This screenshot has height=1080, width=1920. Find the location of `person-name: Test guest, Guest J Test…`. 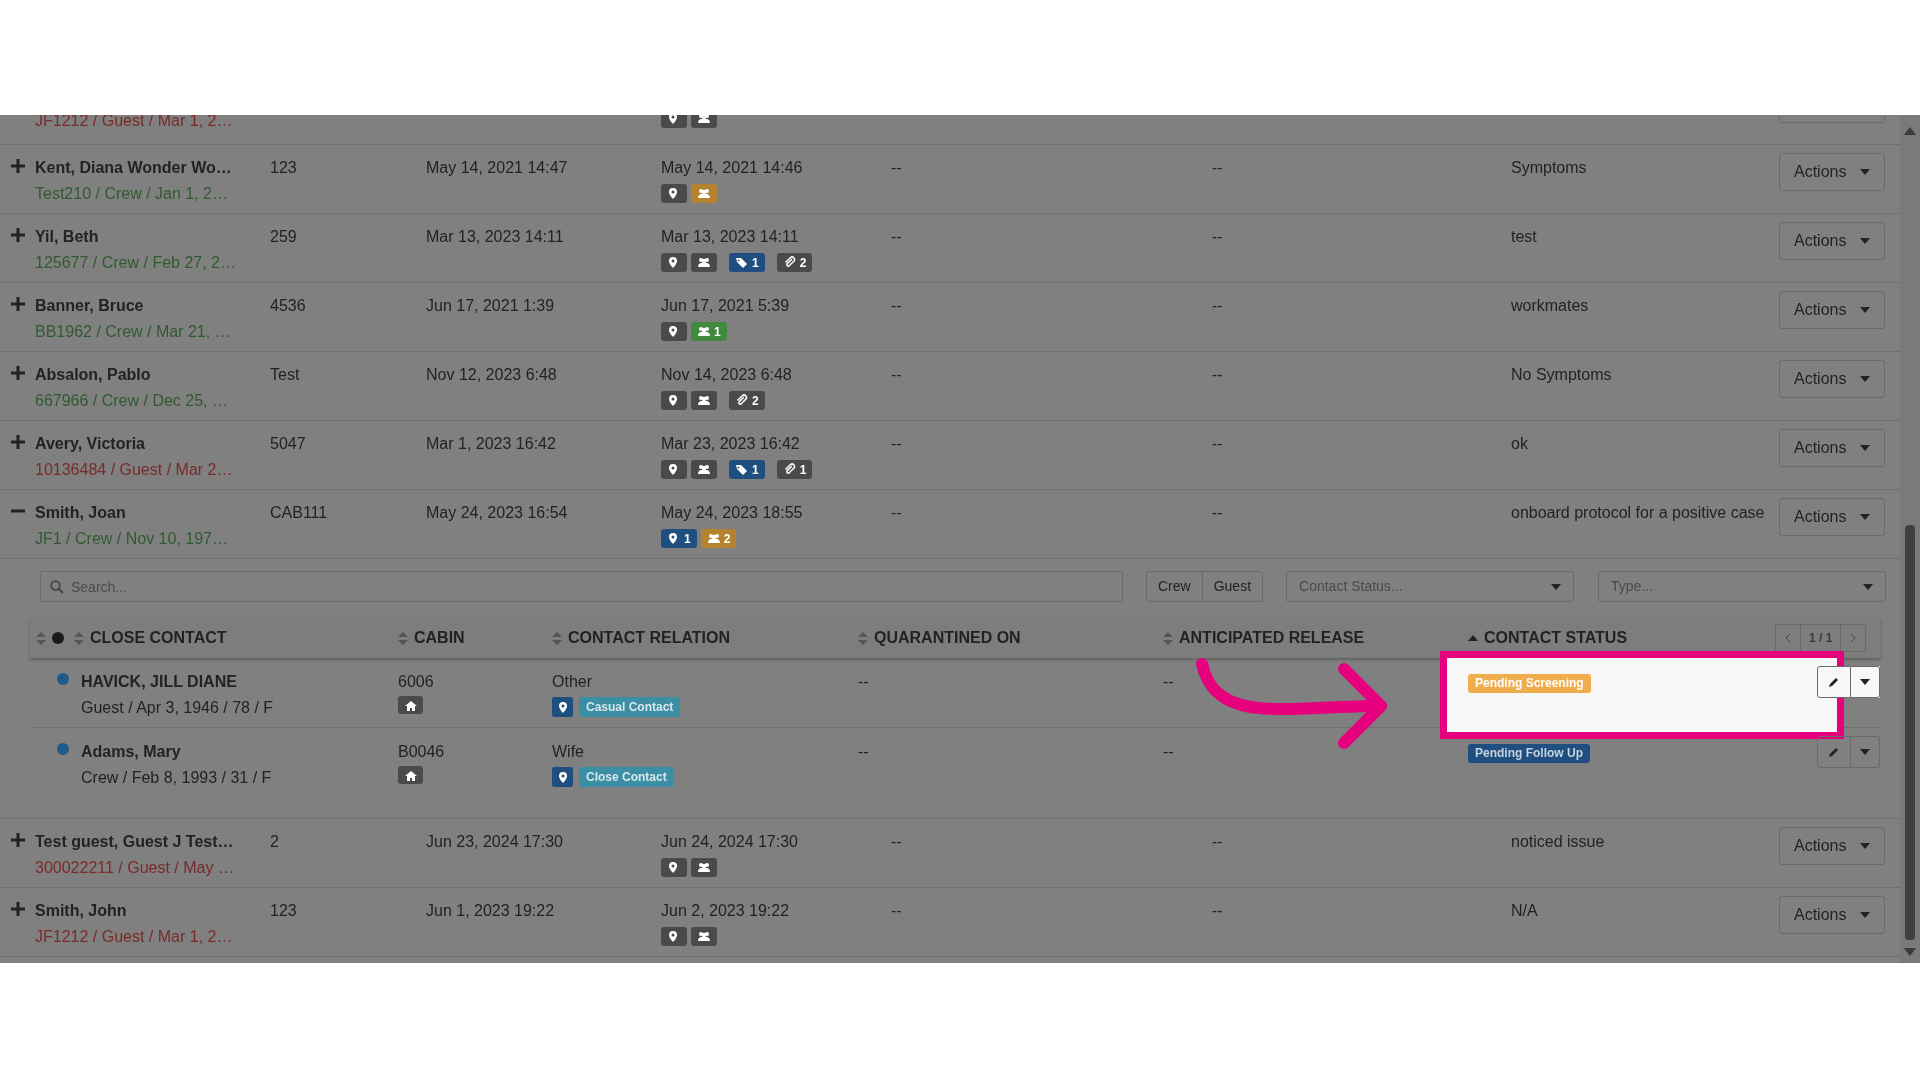

person-name: Test guest, Guest J Test… is located at coordinates (134, 842).